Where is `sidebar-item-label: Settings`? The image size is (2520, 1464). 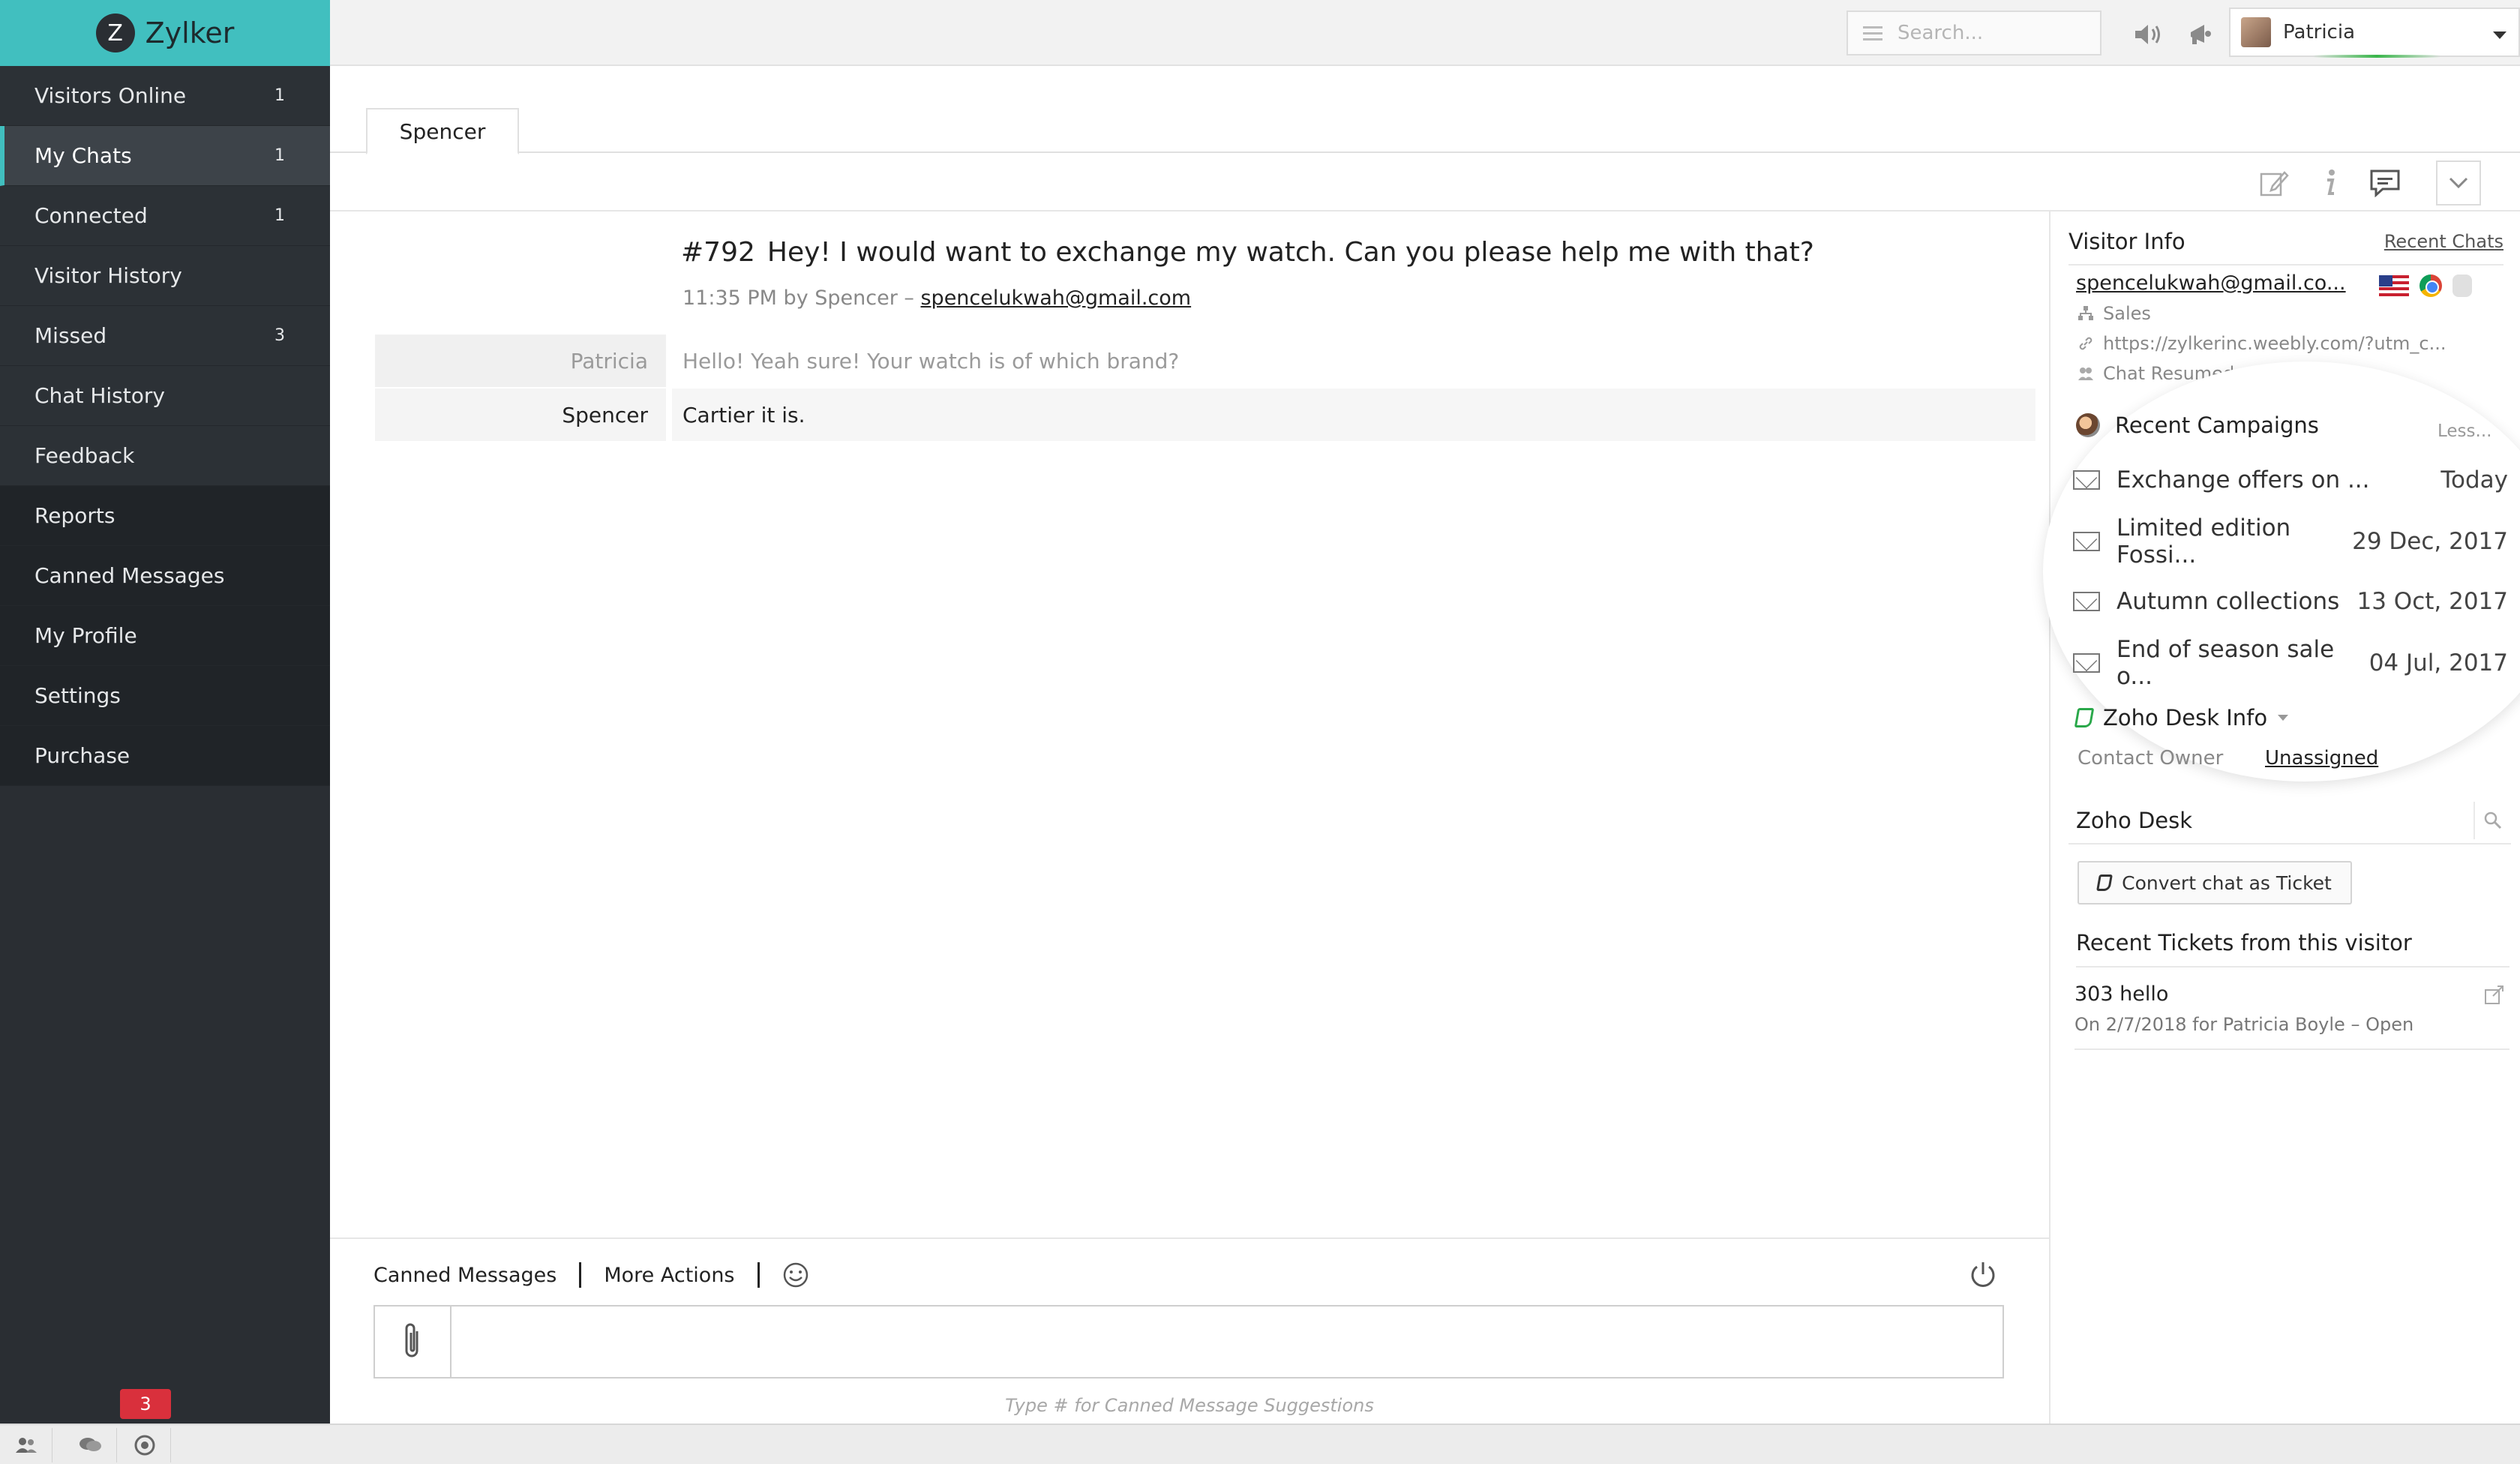
sidebar-item-label: Settings is located at coordinates (77, 695).